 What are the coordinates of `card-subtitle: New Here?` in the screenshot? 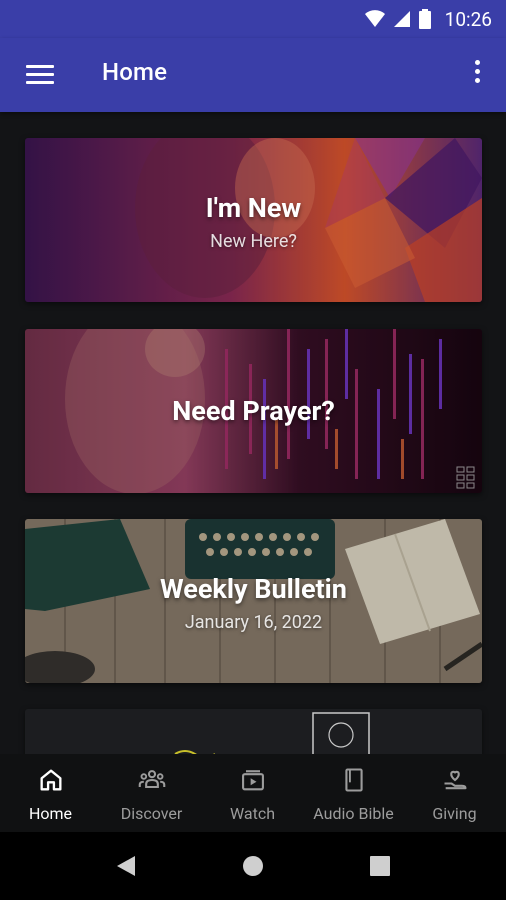 It's located at (253, 241).